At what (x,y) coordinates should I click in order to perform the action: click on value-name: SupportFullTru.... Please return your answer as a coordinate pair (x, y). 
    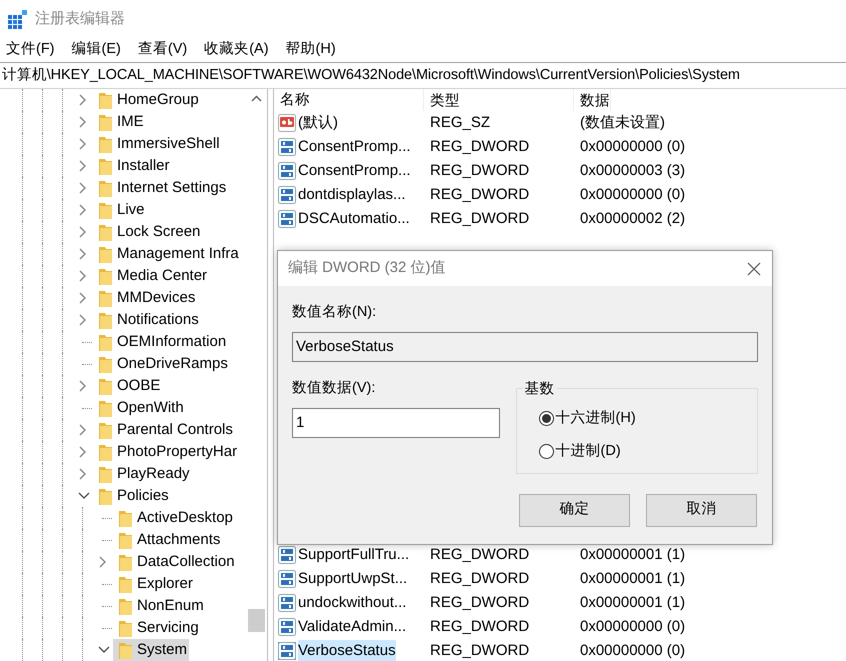
    Looking at the image, I should click on (354, 555).